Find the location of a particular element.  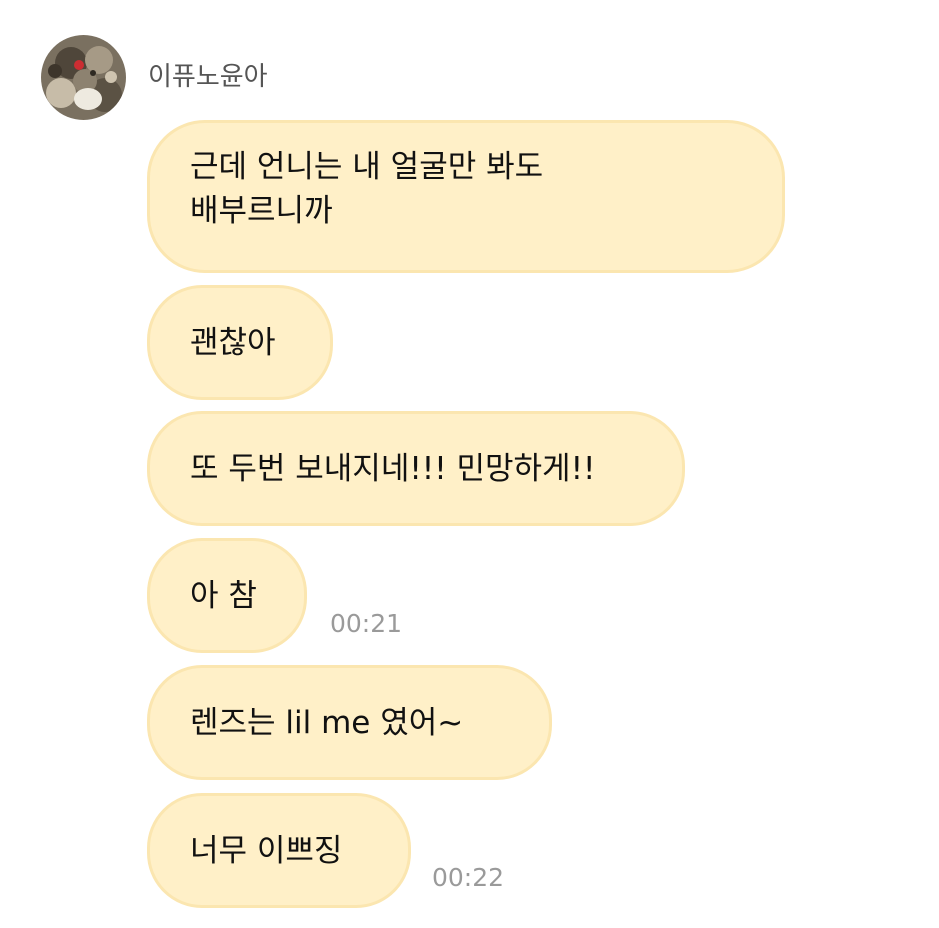

message-text: 또 두번 보내지네!!! 민망하게!! is located at coordinates (393, 468).